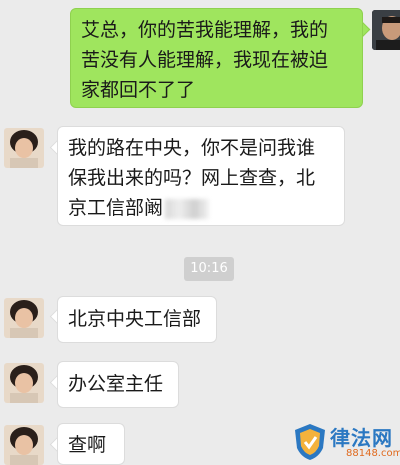 The height and width of the screenshot is (465, 400). I want to click on message-timestamp: 10:16, so click(209, 269).